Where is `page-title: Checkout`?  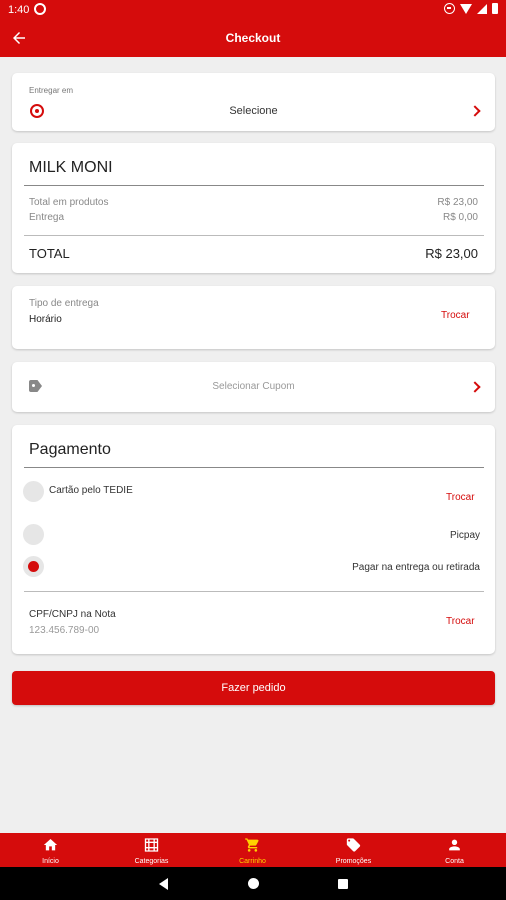 page-title: Checkout is located at coordinates (253, 38).